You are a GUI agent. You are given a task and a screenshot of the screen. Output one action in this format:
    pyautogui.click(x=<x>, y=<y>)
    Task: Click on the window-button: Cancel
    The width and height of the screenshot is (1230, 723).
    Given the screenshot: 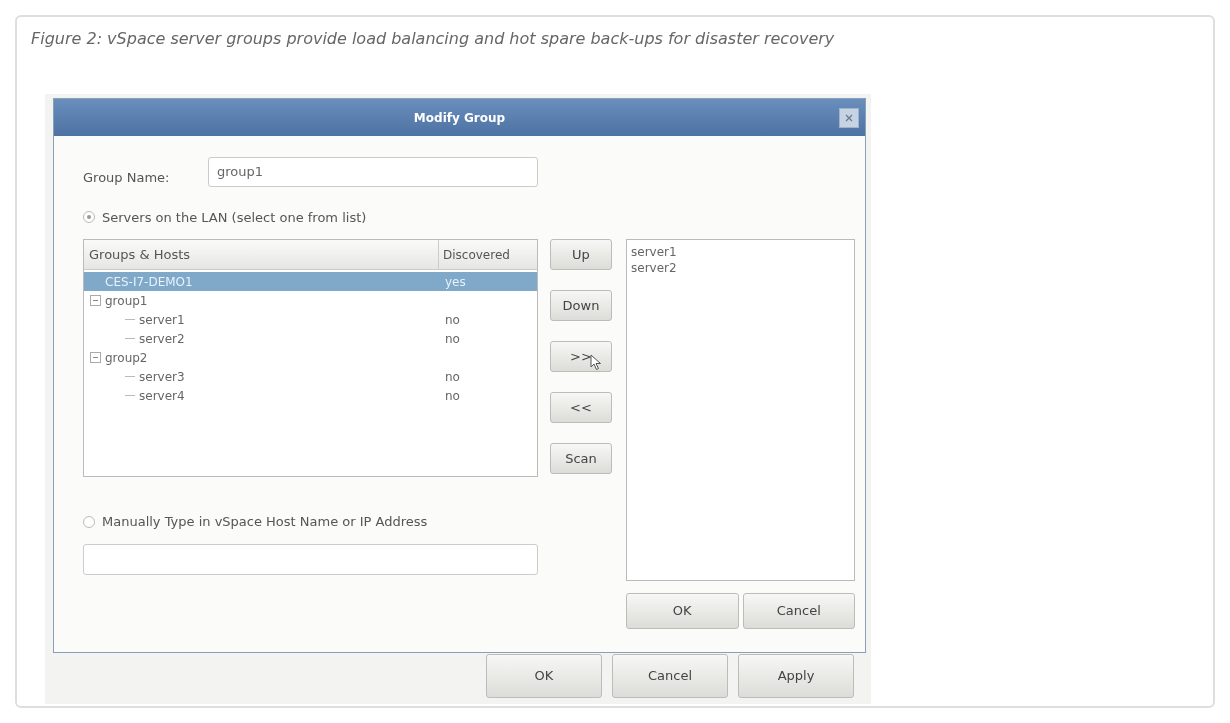 What is the action you would take?
    pyautogui.click(x=670, y=676)
    